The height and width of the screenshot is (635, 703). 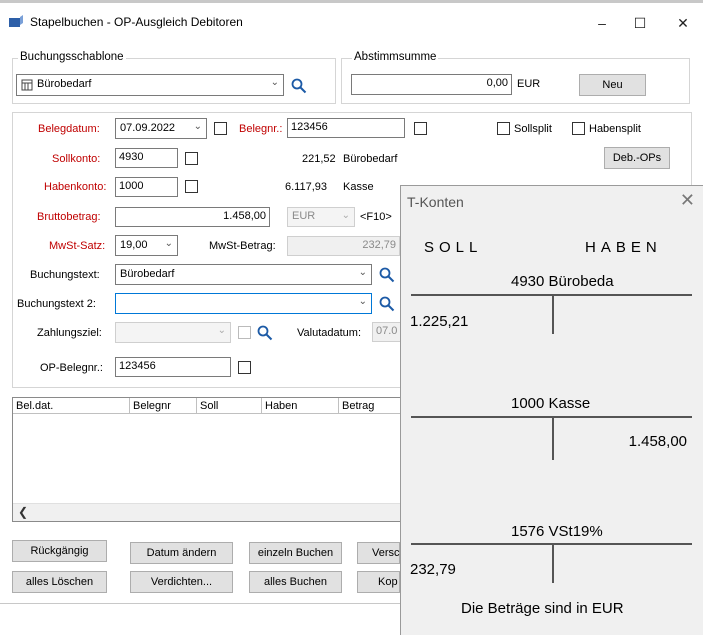 What do you see at coordinates (321, 217) in the screenshot?
I see `currency-select: EUR ⌄` at bounding box center [321, 217].